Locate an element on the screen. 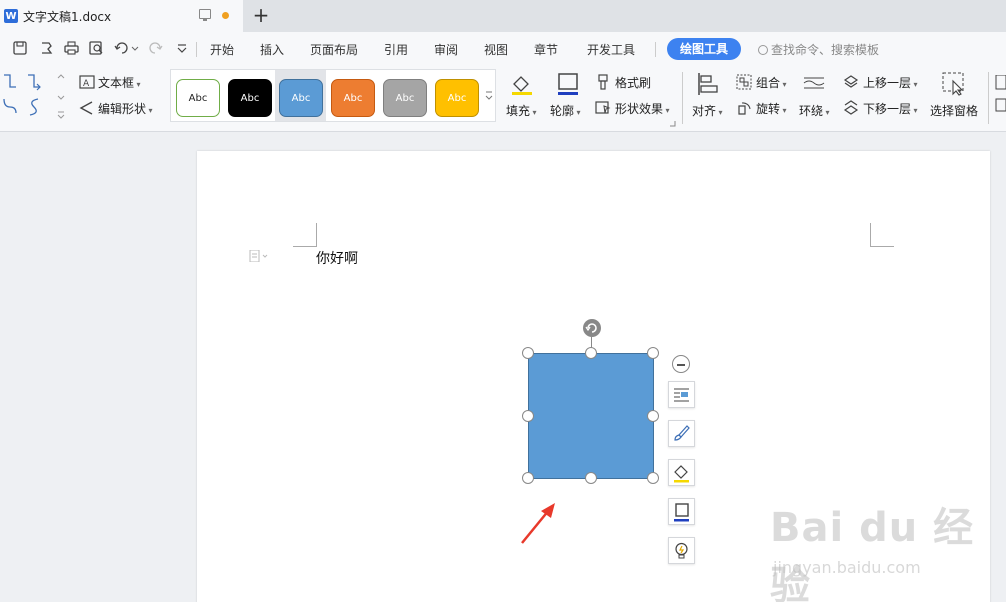 Image resolution: width=1006 pixels, height=602 pixels. monitor-icon is located at coordinates (205, 15).